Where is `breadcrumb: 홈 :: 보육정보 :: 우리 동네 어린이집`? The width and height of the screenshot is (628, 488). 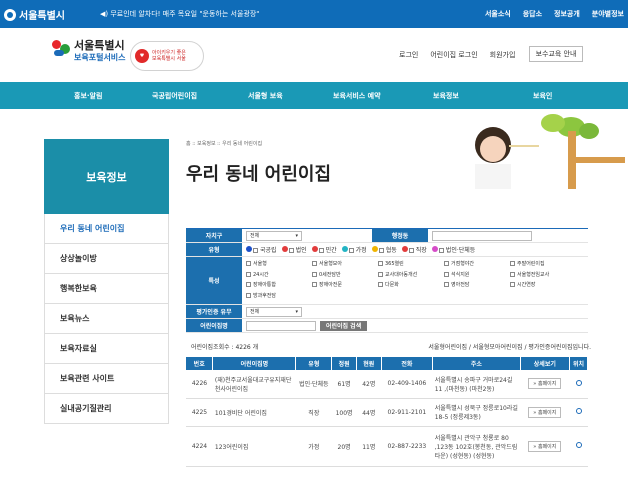
breadcrumb: 홈 :: 보육정보 :: 우리 동네 어린이집 is located at coordinates (224, 144).